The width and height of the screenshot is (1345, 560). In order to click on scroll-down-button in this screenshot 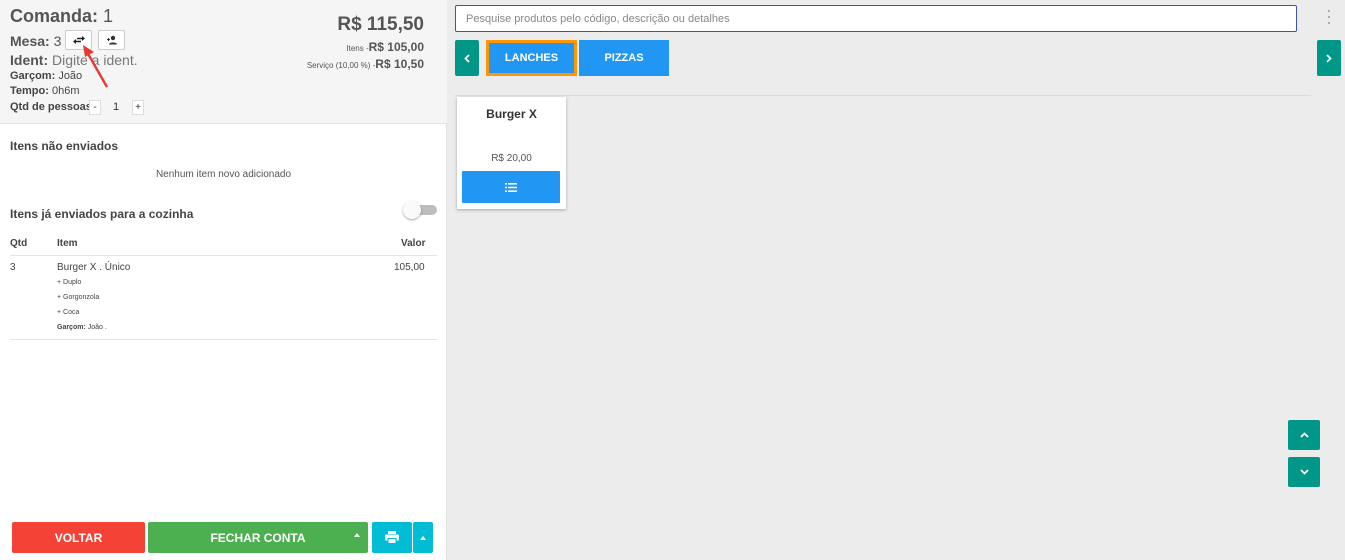, I will do `click(1304, 472)`.